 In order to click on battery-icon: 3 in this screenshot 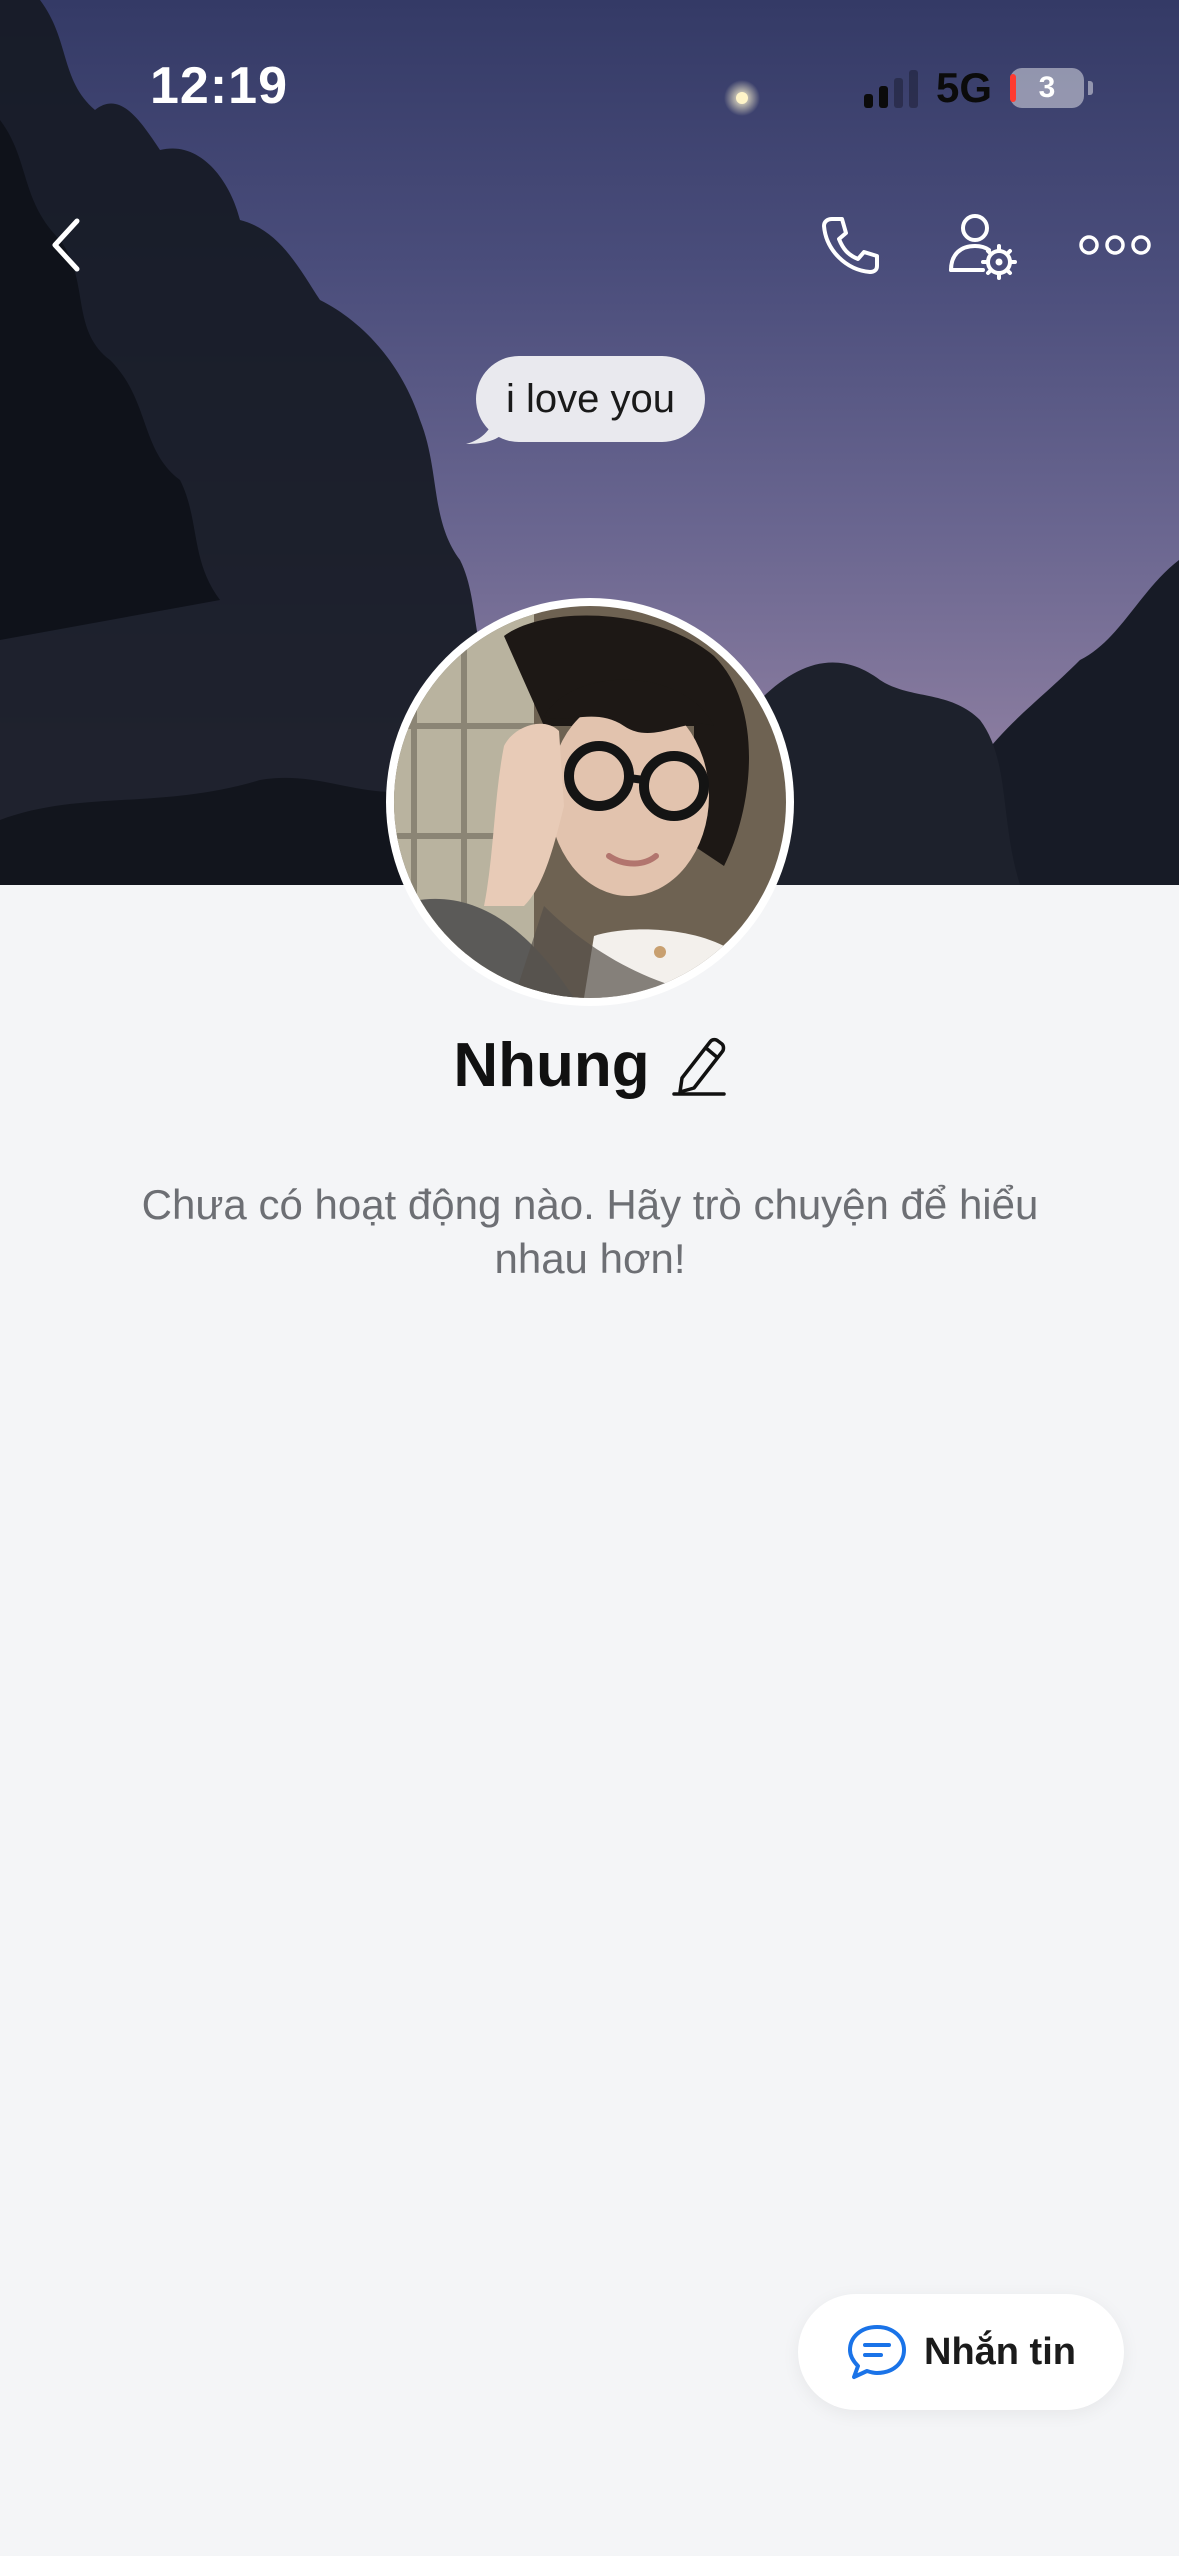, I will do `click(1051, 88)`.